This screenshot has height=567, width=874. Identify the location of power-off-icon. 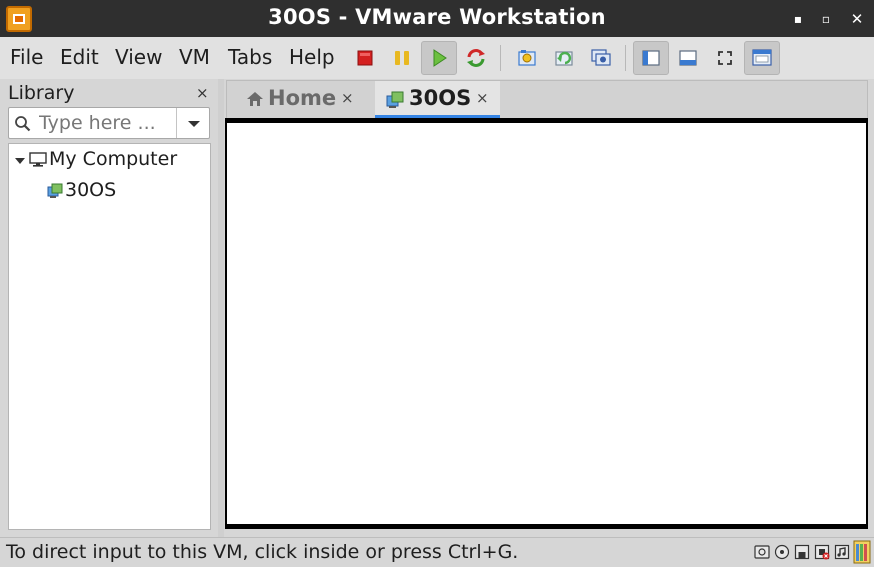
(365, 58).